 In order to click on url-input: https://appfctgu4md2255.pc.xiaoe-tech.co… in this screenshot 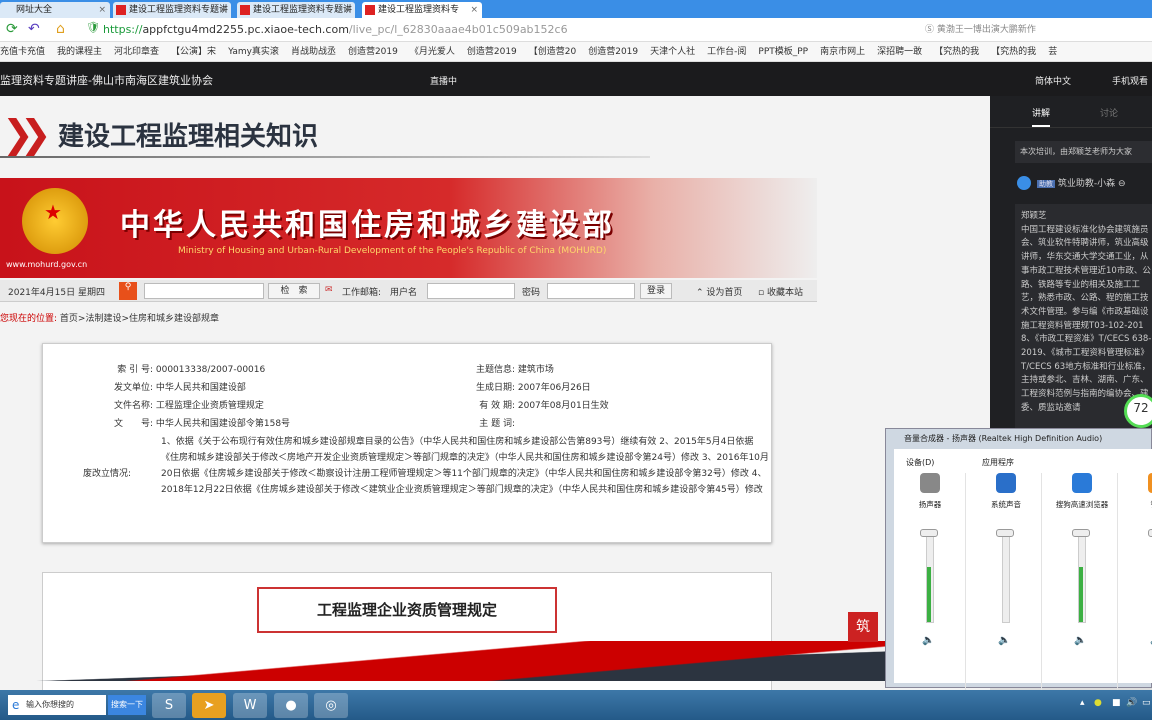, I will do `click(335, 29)`.